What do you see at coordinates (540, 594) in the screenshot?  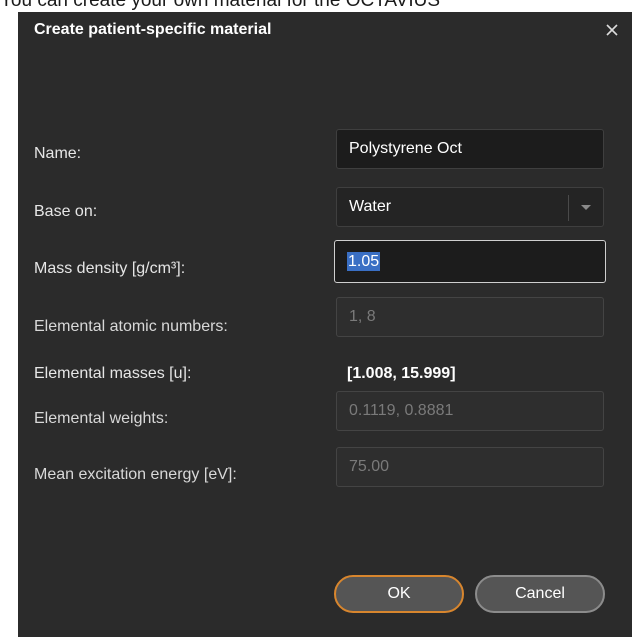 I see `cancel-button: Cancel` at bounding box center [540, 594].